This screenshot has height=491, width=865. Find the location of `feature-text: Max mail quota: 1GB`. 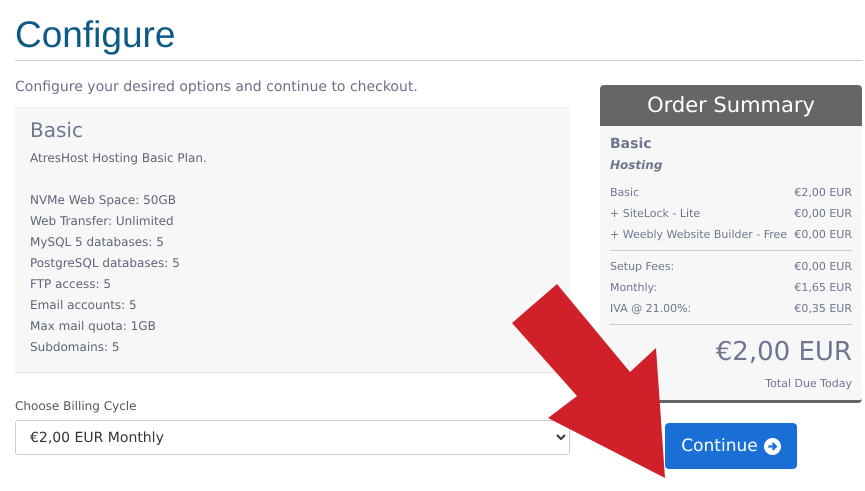

feature-text: Max mail quota: 1GB is located at coordinates (93, 326).